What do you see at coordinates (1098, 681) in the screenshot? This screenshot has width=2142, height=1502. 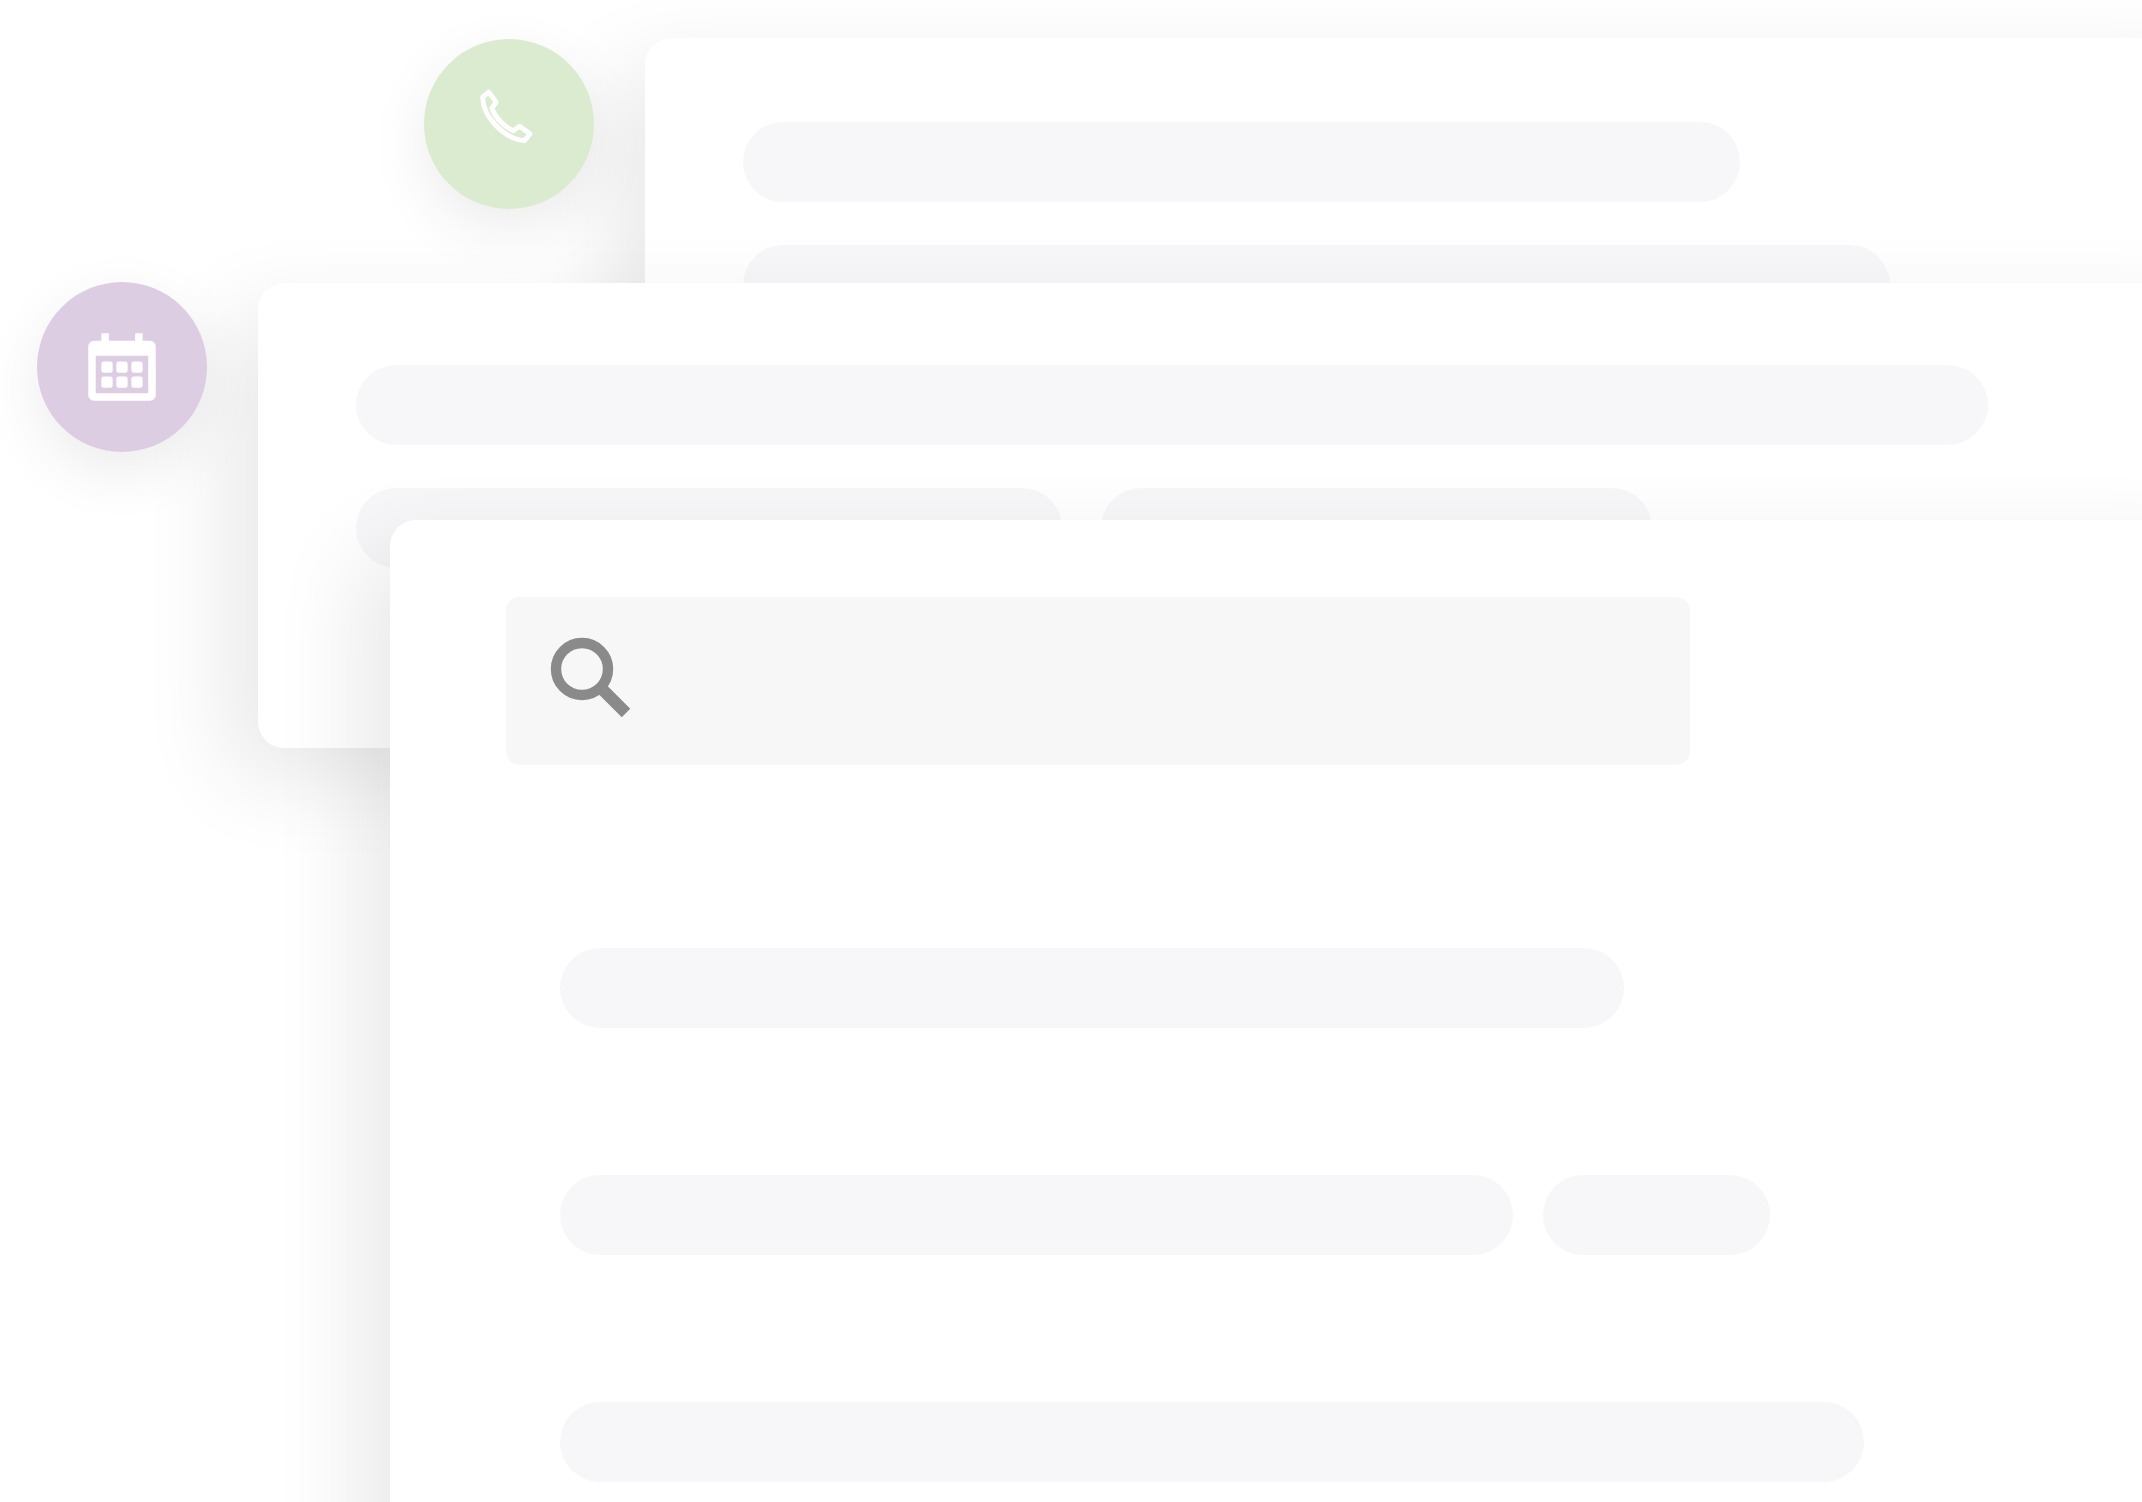 I see `search-field` at bounding box center [1098, 681].